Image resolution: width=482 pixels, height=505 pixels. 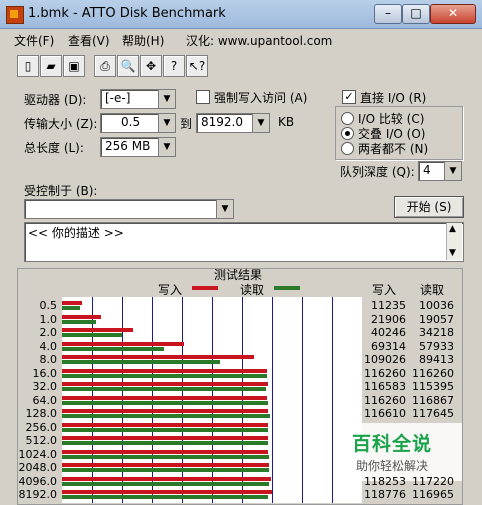 What do you see at coordinates (347, 148) in the screenshot?
I see `neither-radio` at bounding box center [347, 148].